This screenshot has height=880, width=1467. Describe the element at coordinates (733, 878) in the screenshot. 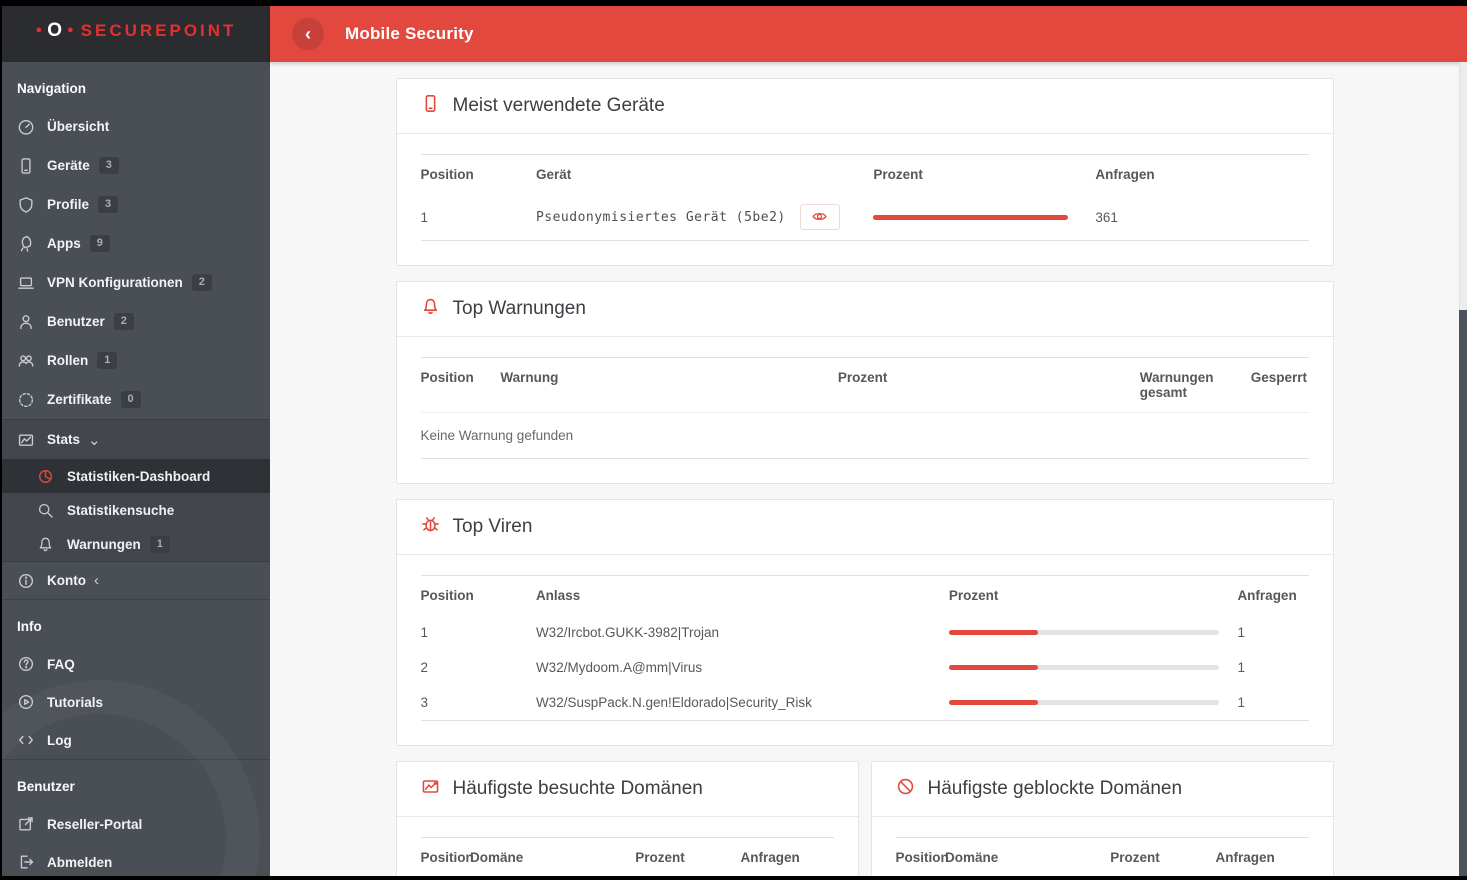

I see `window-chrome-bottom` at that location.